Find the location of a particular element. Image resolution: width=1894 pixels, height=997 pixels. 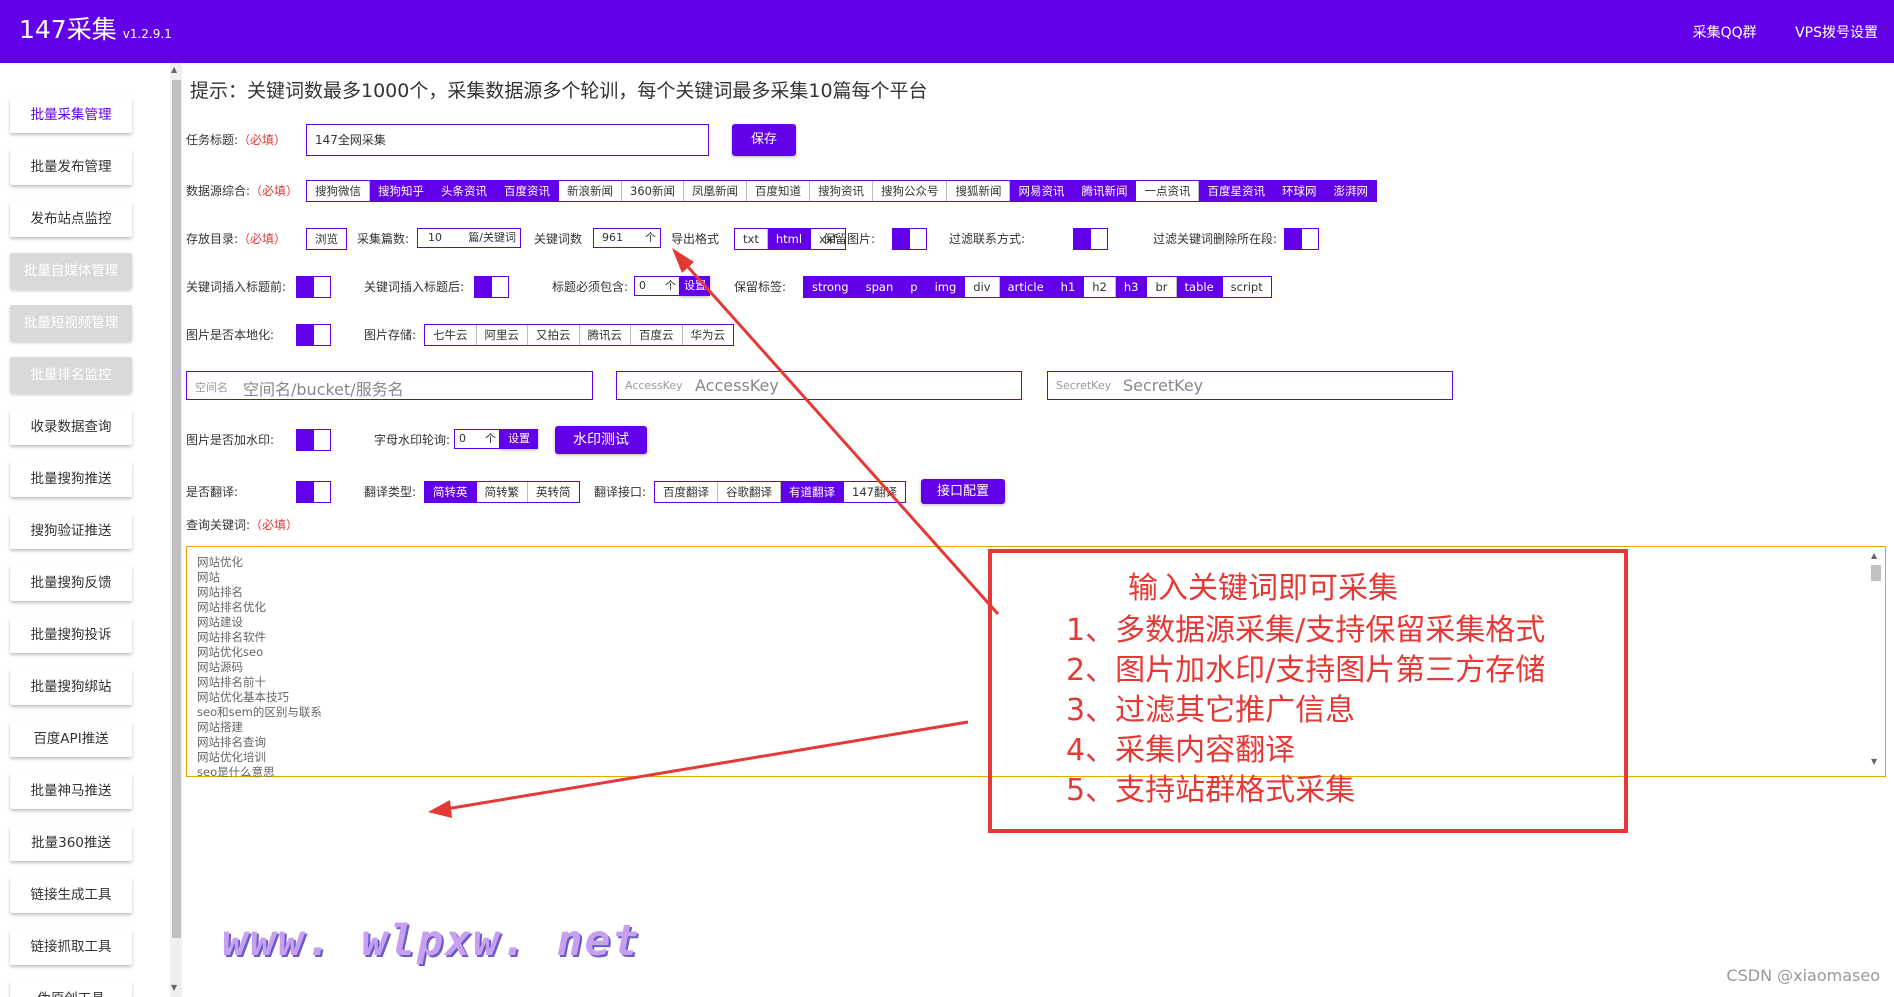

sidebar-item-link-crawler: 链接抓取工具 is located at coordinates (71, 947).